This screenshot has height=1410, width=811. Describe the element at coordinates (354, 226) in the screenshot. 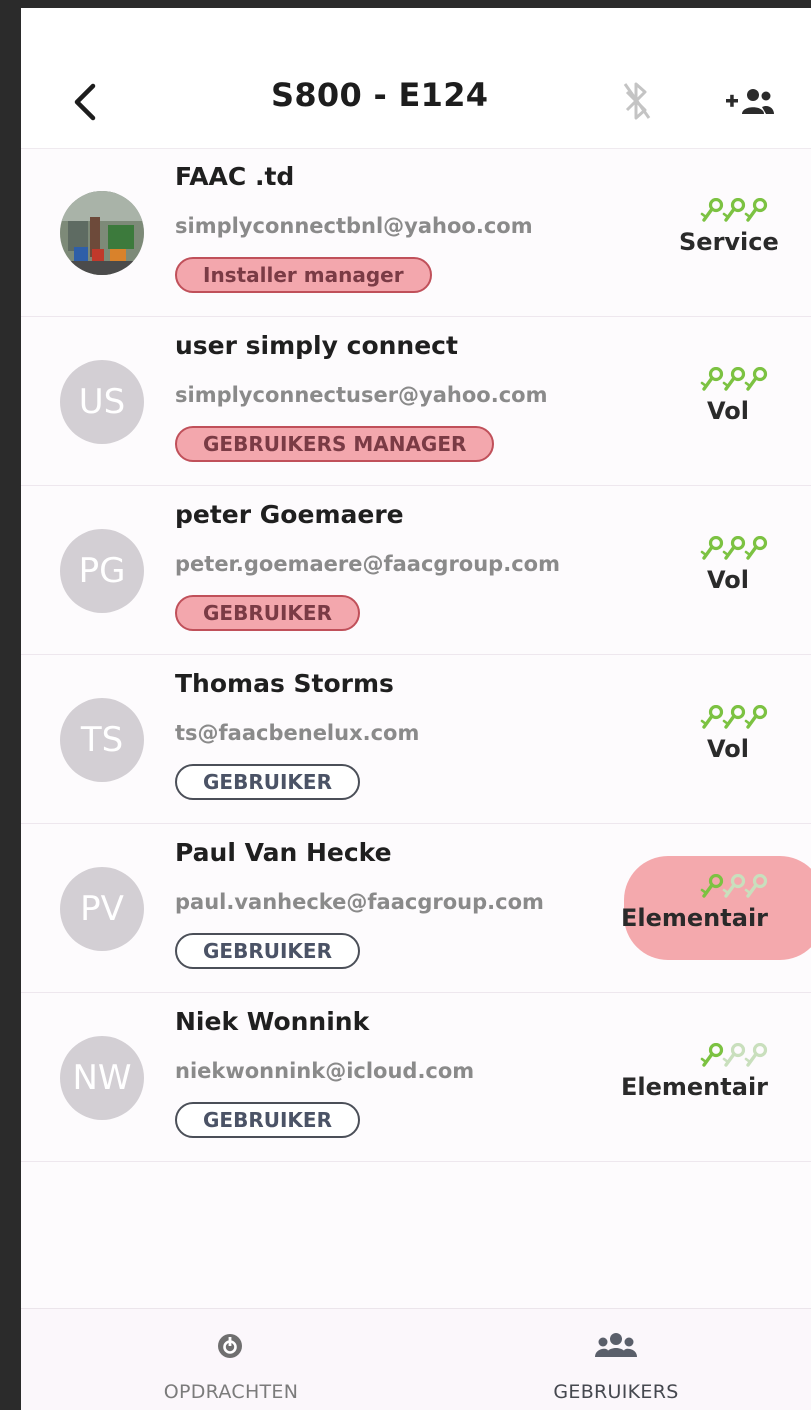

I see `user-email: simplyconnectbnl@yahoo.com` at that location.